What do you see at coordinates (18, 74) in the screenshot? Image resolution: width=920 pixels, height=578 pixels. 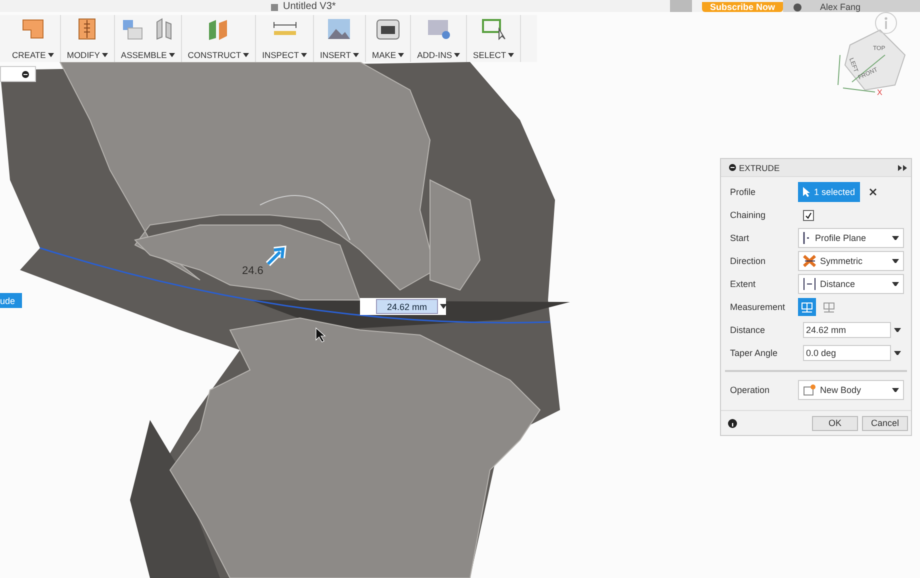 I see `browser-collapse-chip` at bounding box center [18, 74].